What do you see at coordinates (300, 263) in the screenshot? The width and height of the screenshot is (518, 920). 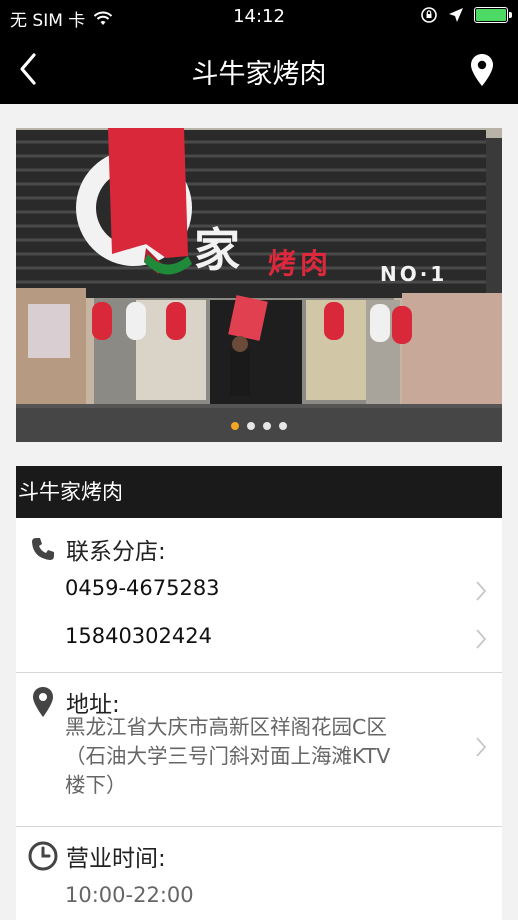 I see `sign-subtitle: 烤肉` at bounding box center [300, 263].